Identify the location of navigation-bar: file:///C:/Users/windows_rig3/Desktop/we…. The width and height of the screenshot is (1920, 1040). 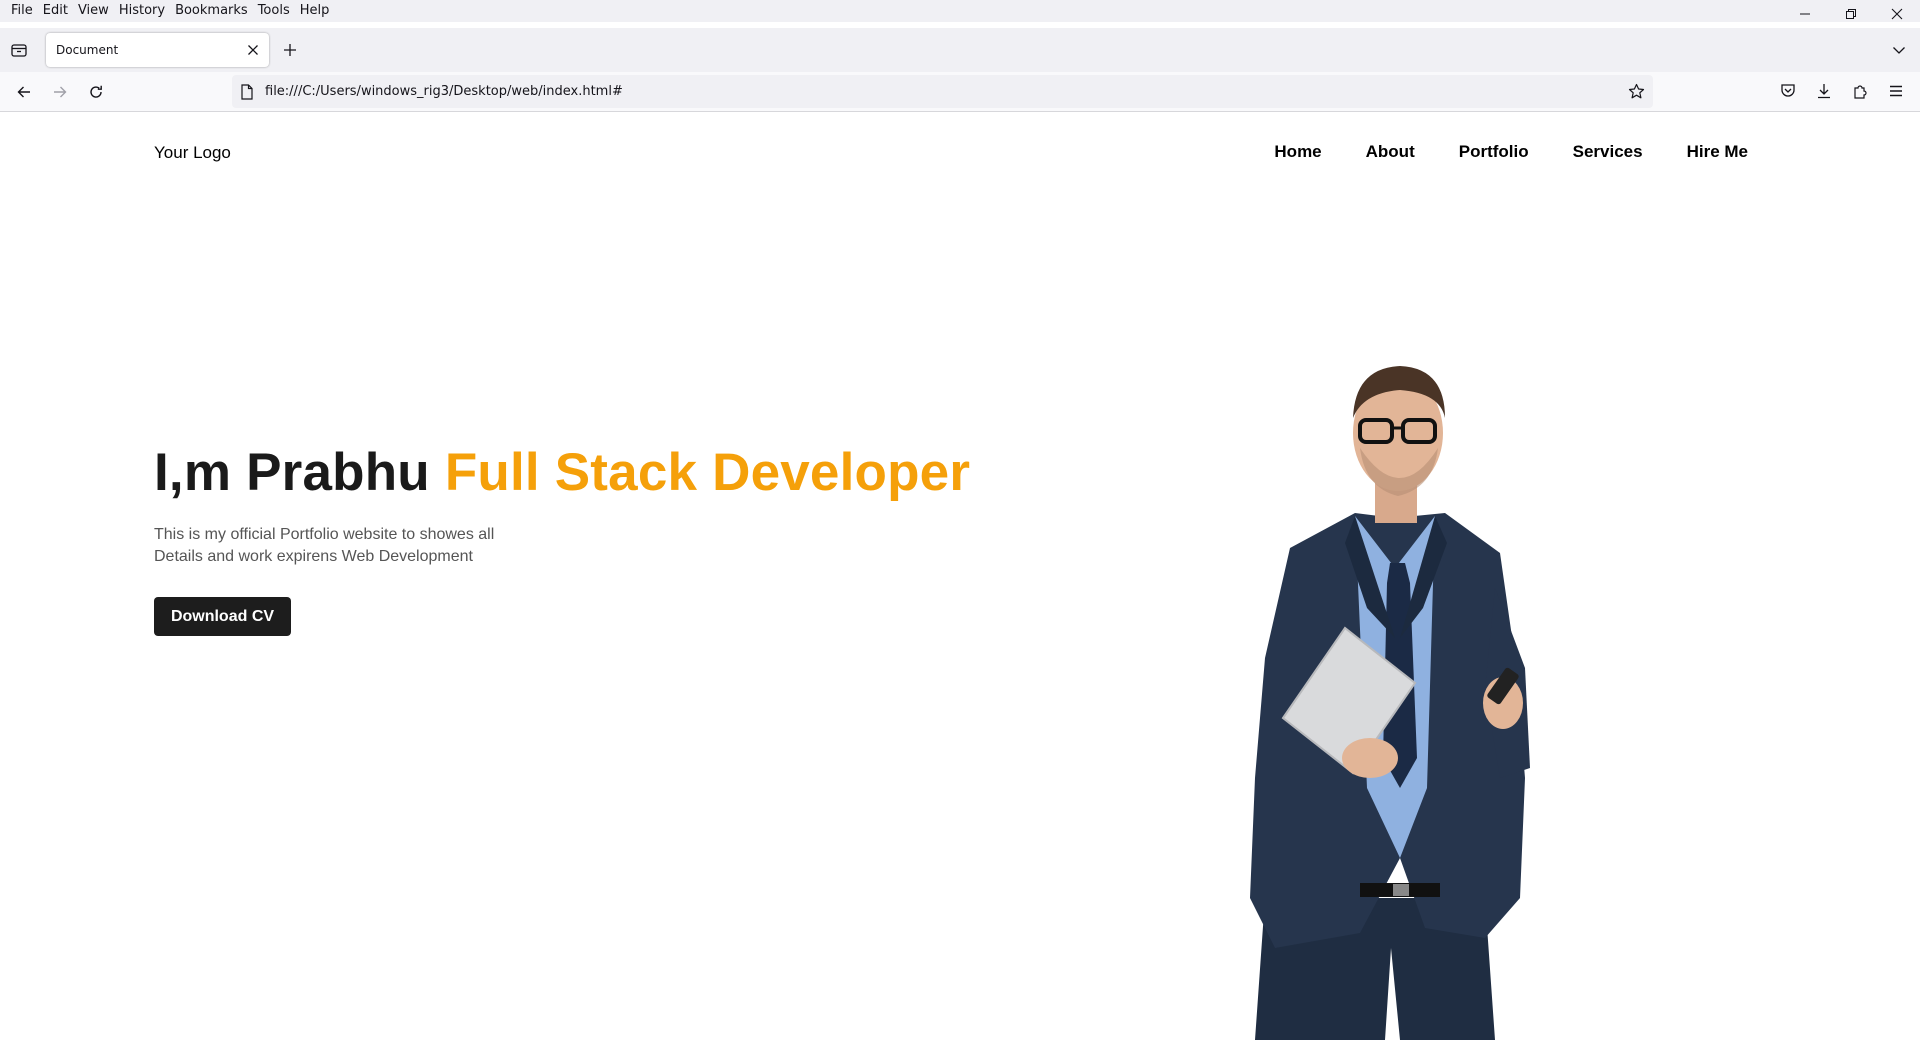
(960, 92).